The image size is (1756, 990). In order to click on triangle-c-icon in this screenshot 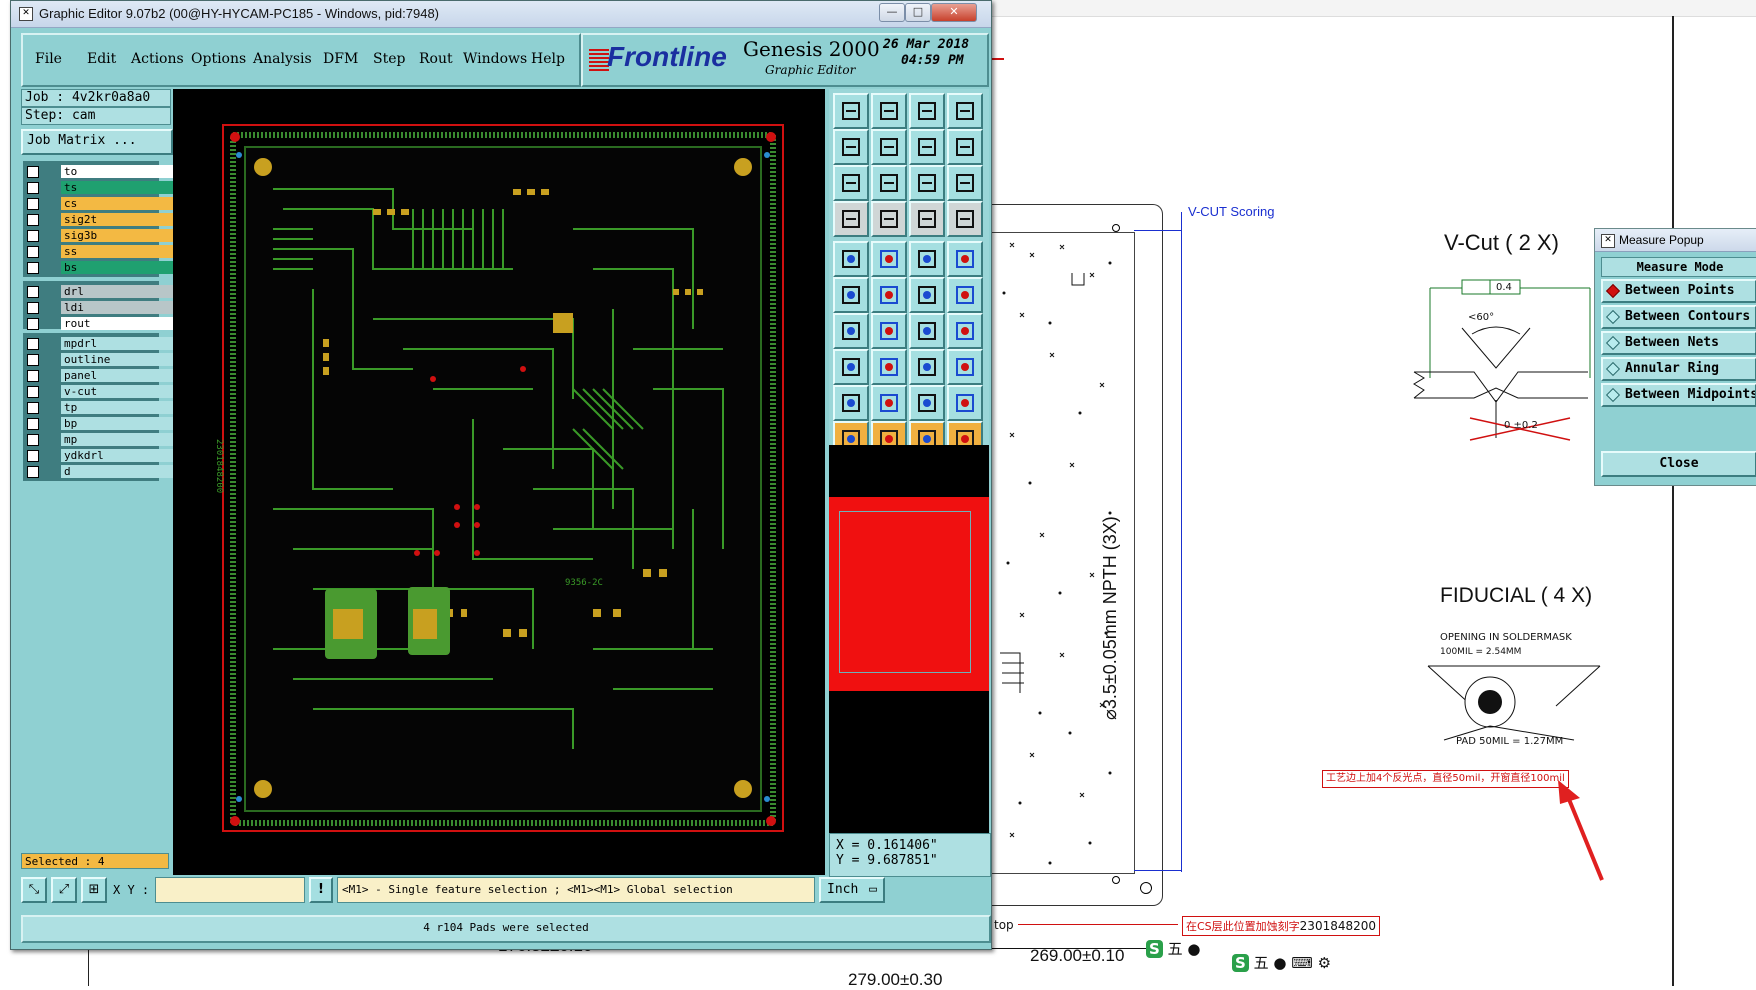, I will do `click(927, 403)`.